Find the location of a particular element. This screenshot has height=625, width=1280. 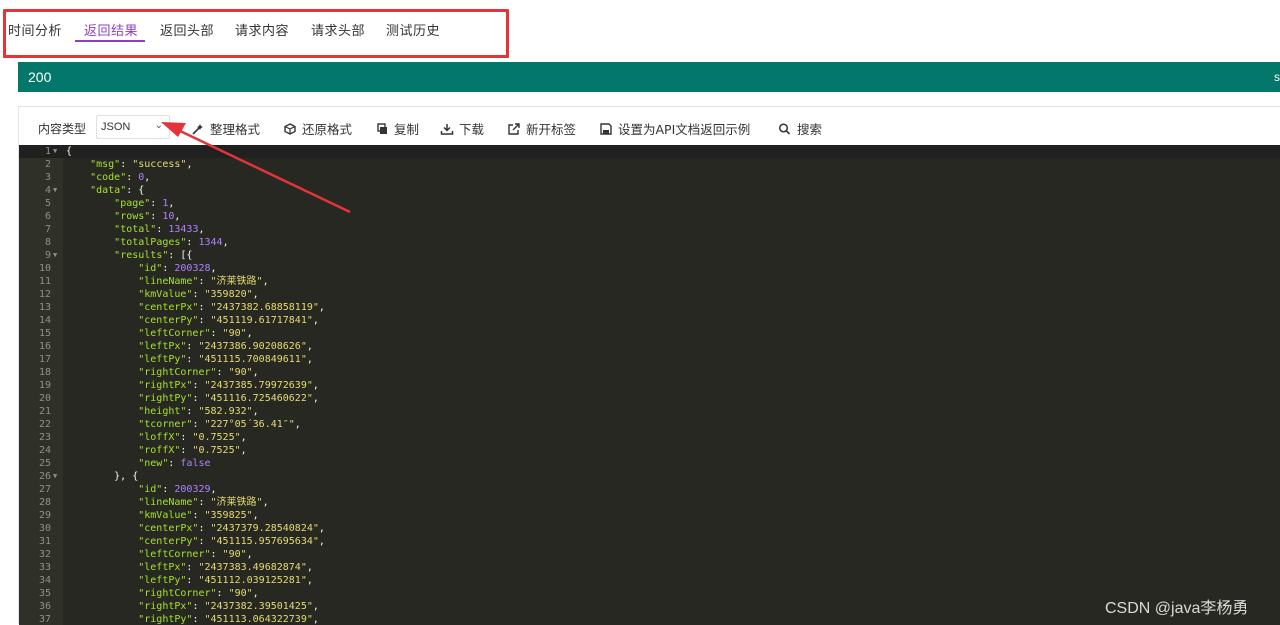

line-number: 30 is located at coordinates (44, 528).